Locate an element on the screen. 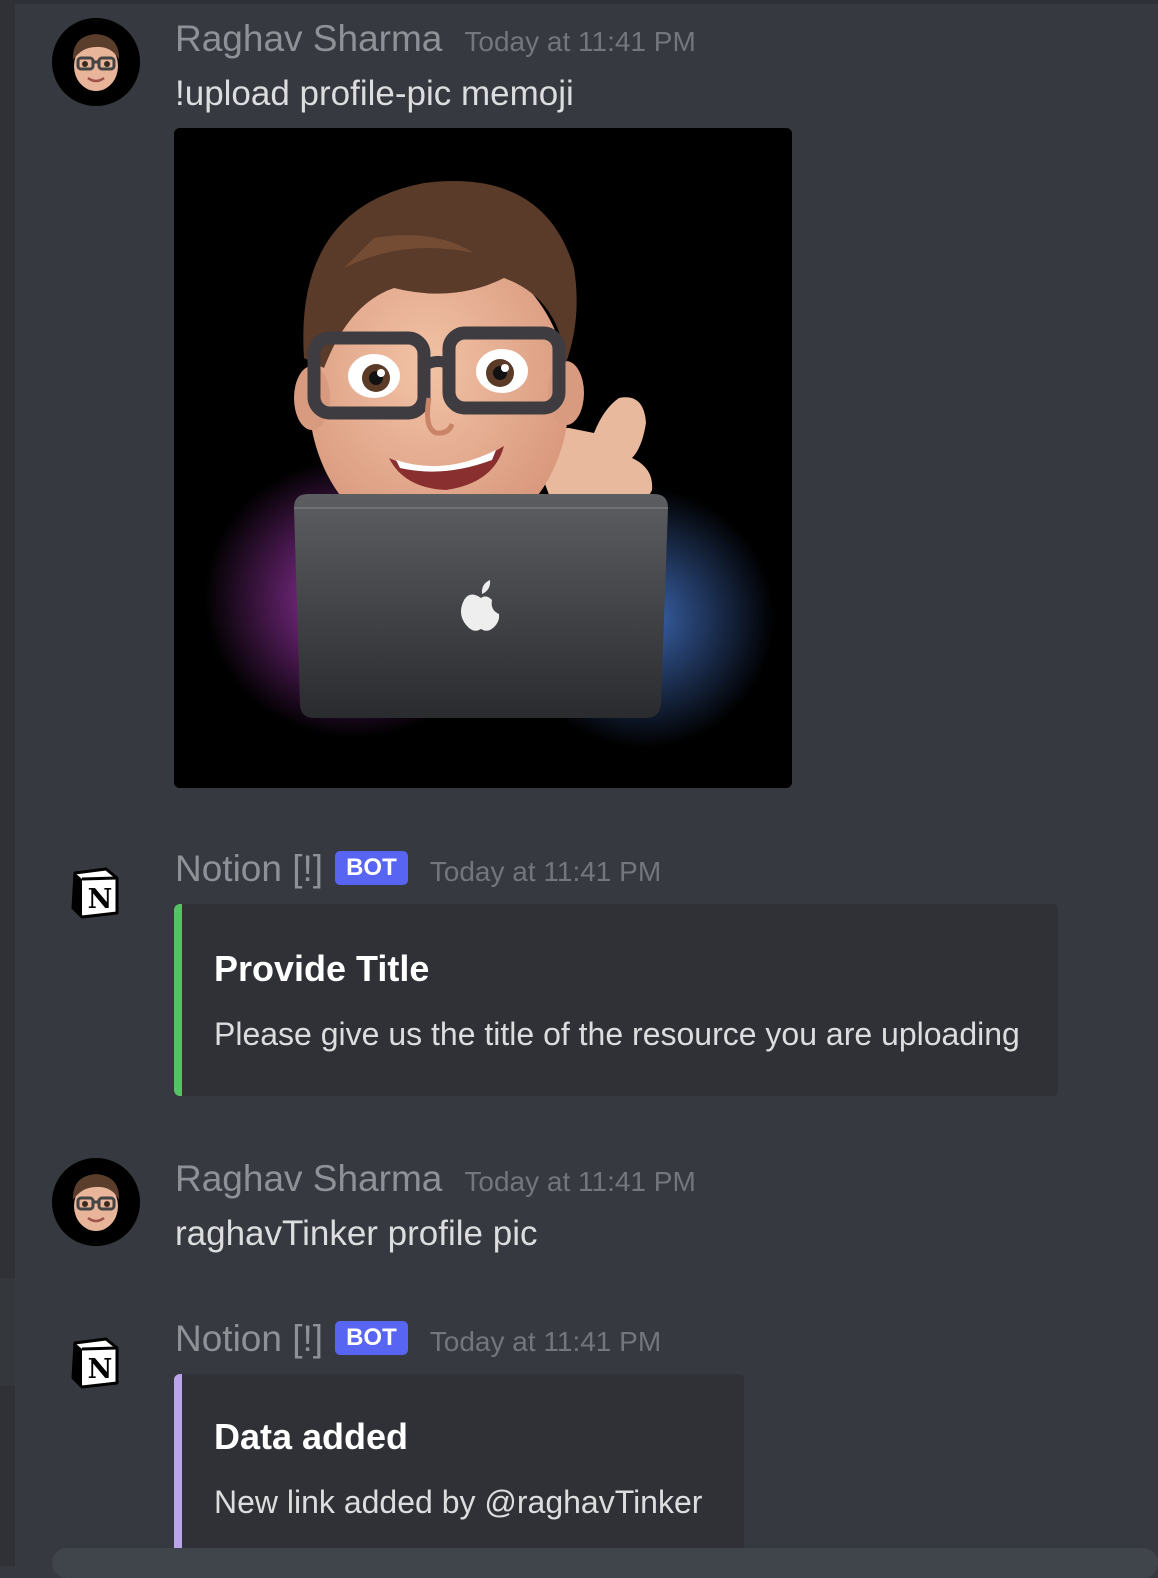  message-text: raghavTinker profile pic is located at coordinates (356, 1233).